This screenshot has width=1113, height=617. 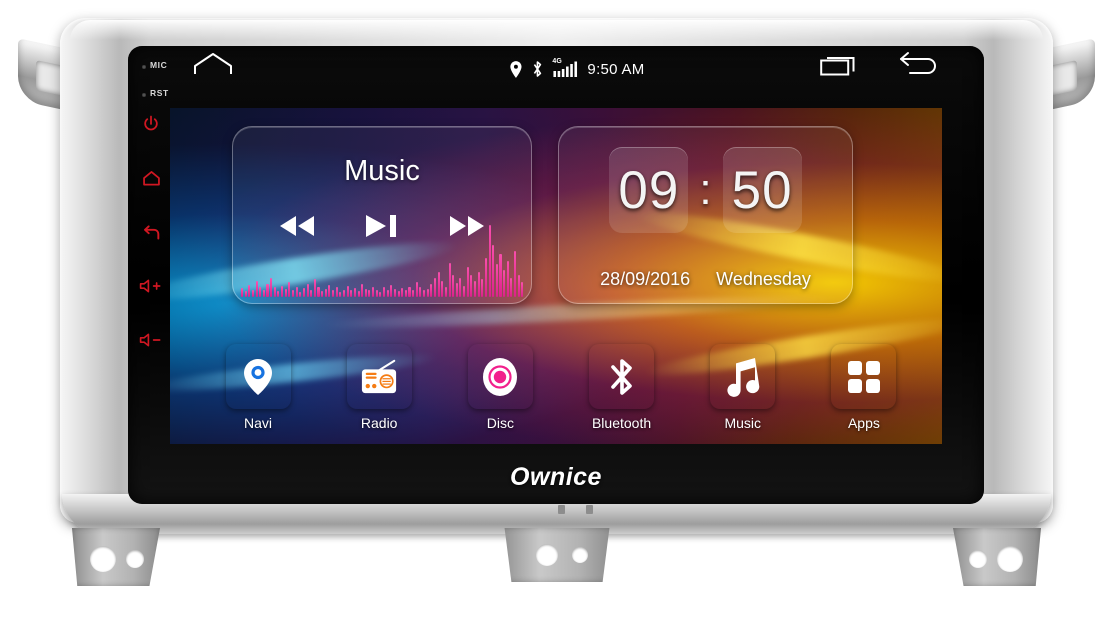 I want to click on audio-equalizer-visualizer, so click(x=382, y=261).